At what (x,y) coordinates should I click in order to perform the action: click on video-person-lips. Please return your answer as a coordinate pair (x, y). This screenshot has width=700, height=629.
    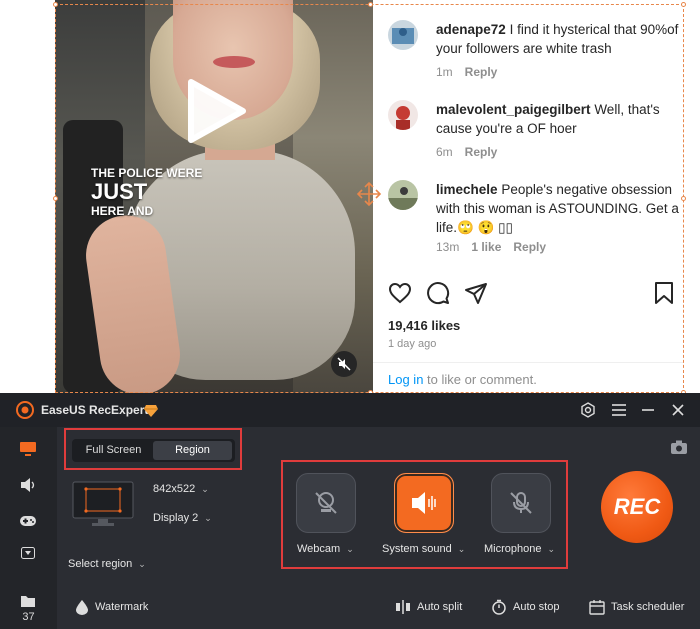
    Looking at the image, I should click on (234, 62).